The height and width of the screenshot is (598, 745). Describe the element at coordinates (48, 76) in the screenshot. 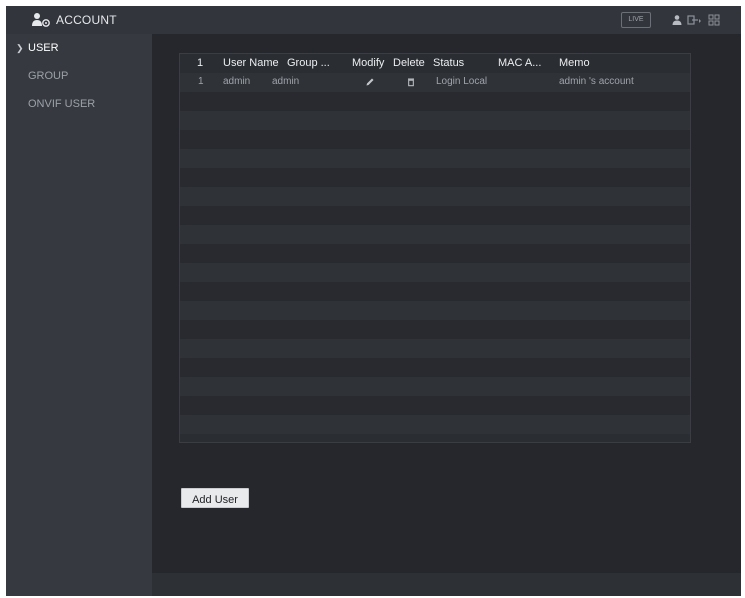

I see `sidebar-item-label: GROUP` at that location.